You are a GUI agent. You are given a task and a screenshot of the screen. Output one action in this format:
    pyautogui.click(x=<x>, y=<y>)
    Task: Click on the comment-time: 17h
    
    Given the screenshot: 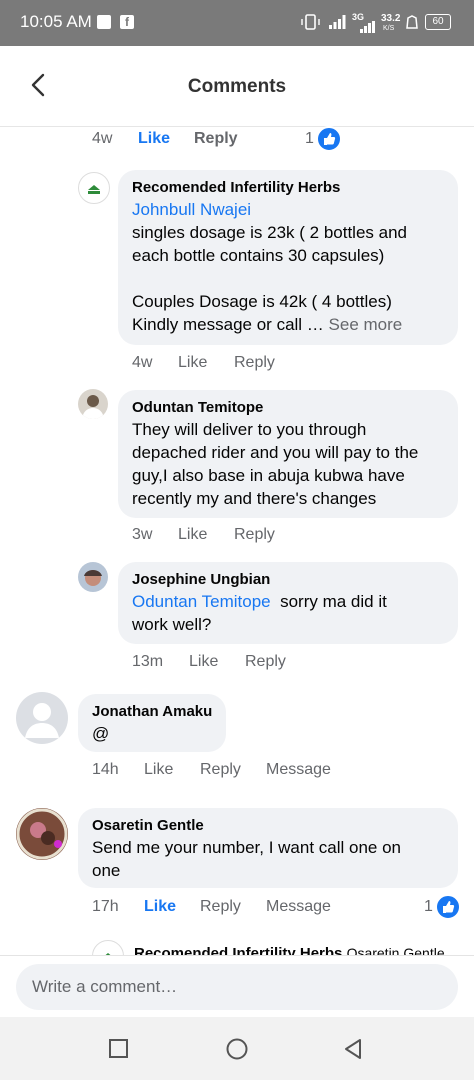 What is the action you would take?
    pyautogui.click(x=105, y=906)
    